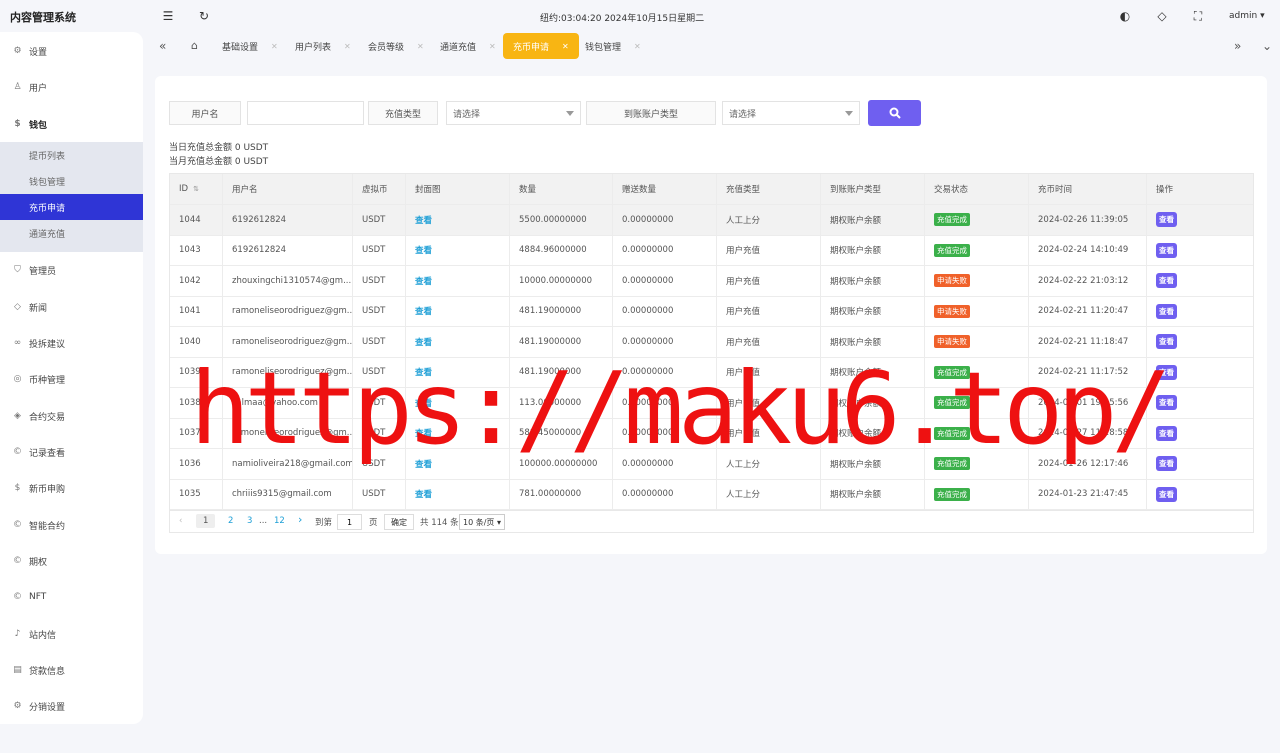  Describe the element at coordinates (250, 46) in the screenshot. I see `tab-basic-settings: 基础设置 ✕` at that location.